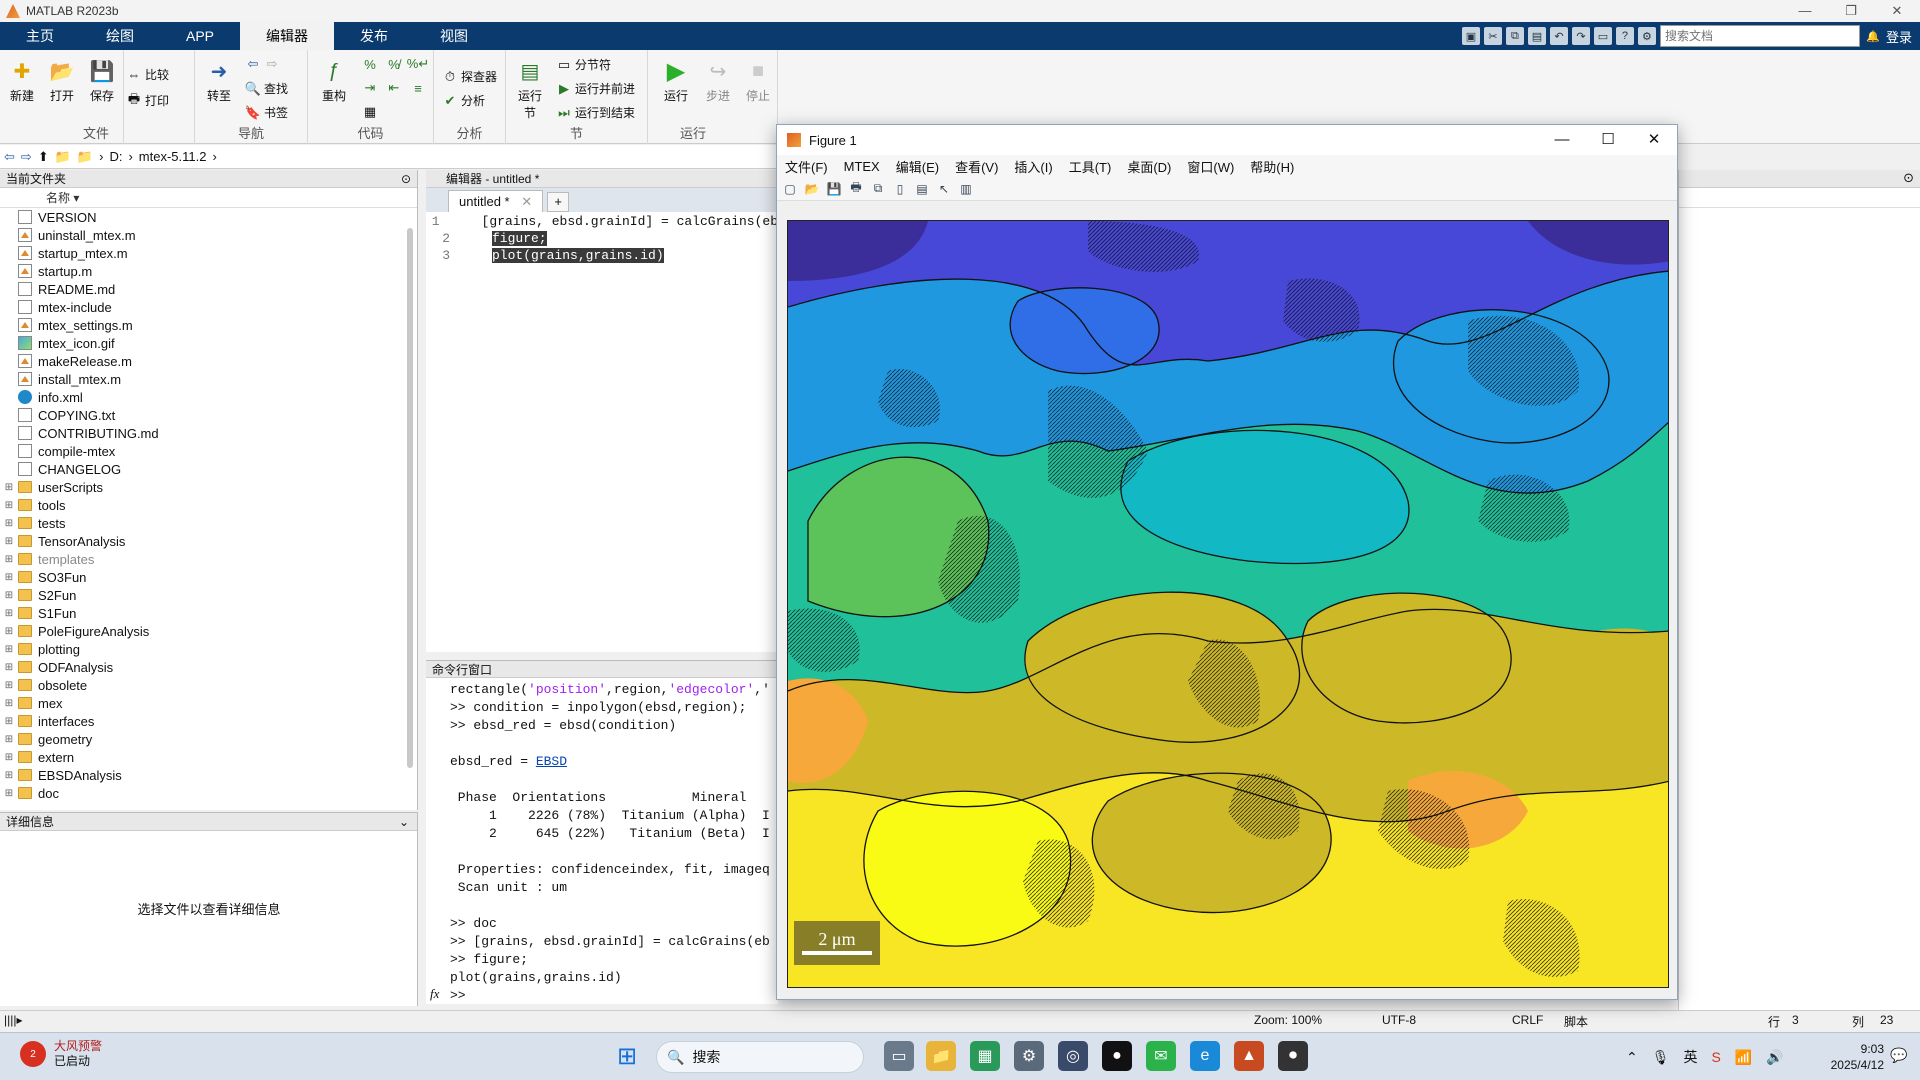  Describe the element at coordinates (1033, 166) in the screenshot. I see `menu-insert: 插入(I)` at that location.